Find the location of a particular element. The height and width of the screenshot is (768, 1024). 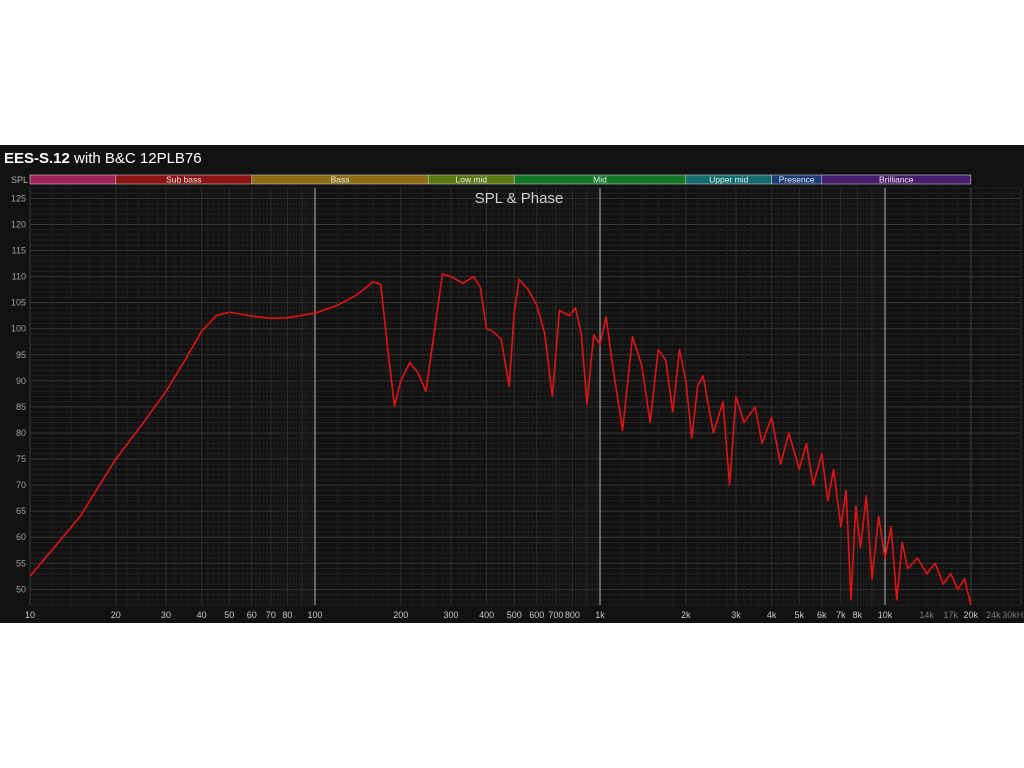

x-tick-label: 700 is located at coordinates (555, 615).